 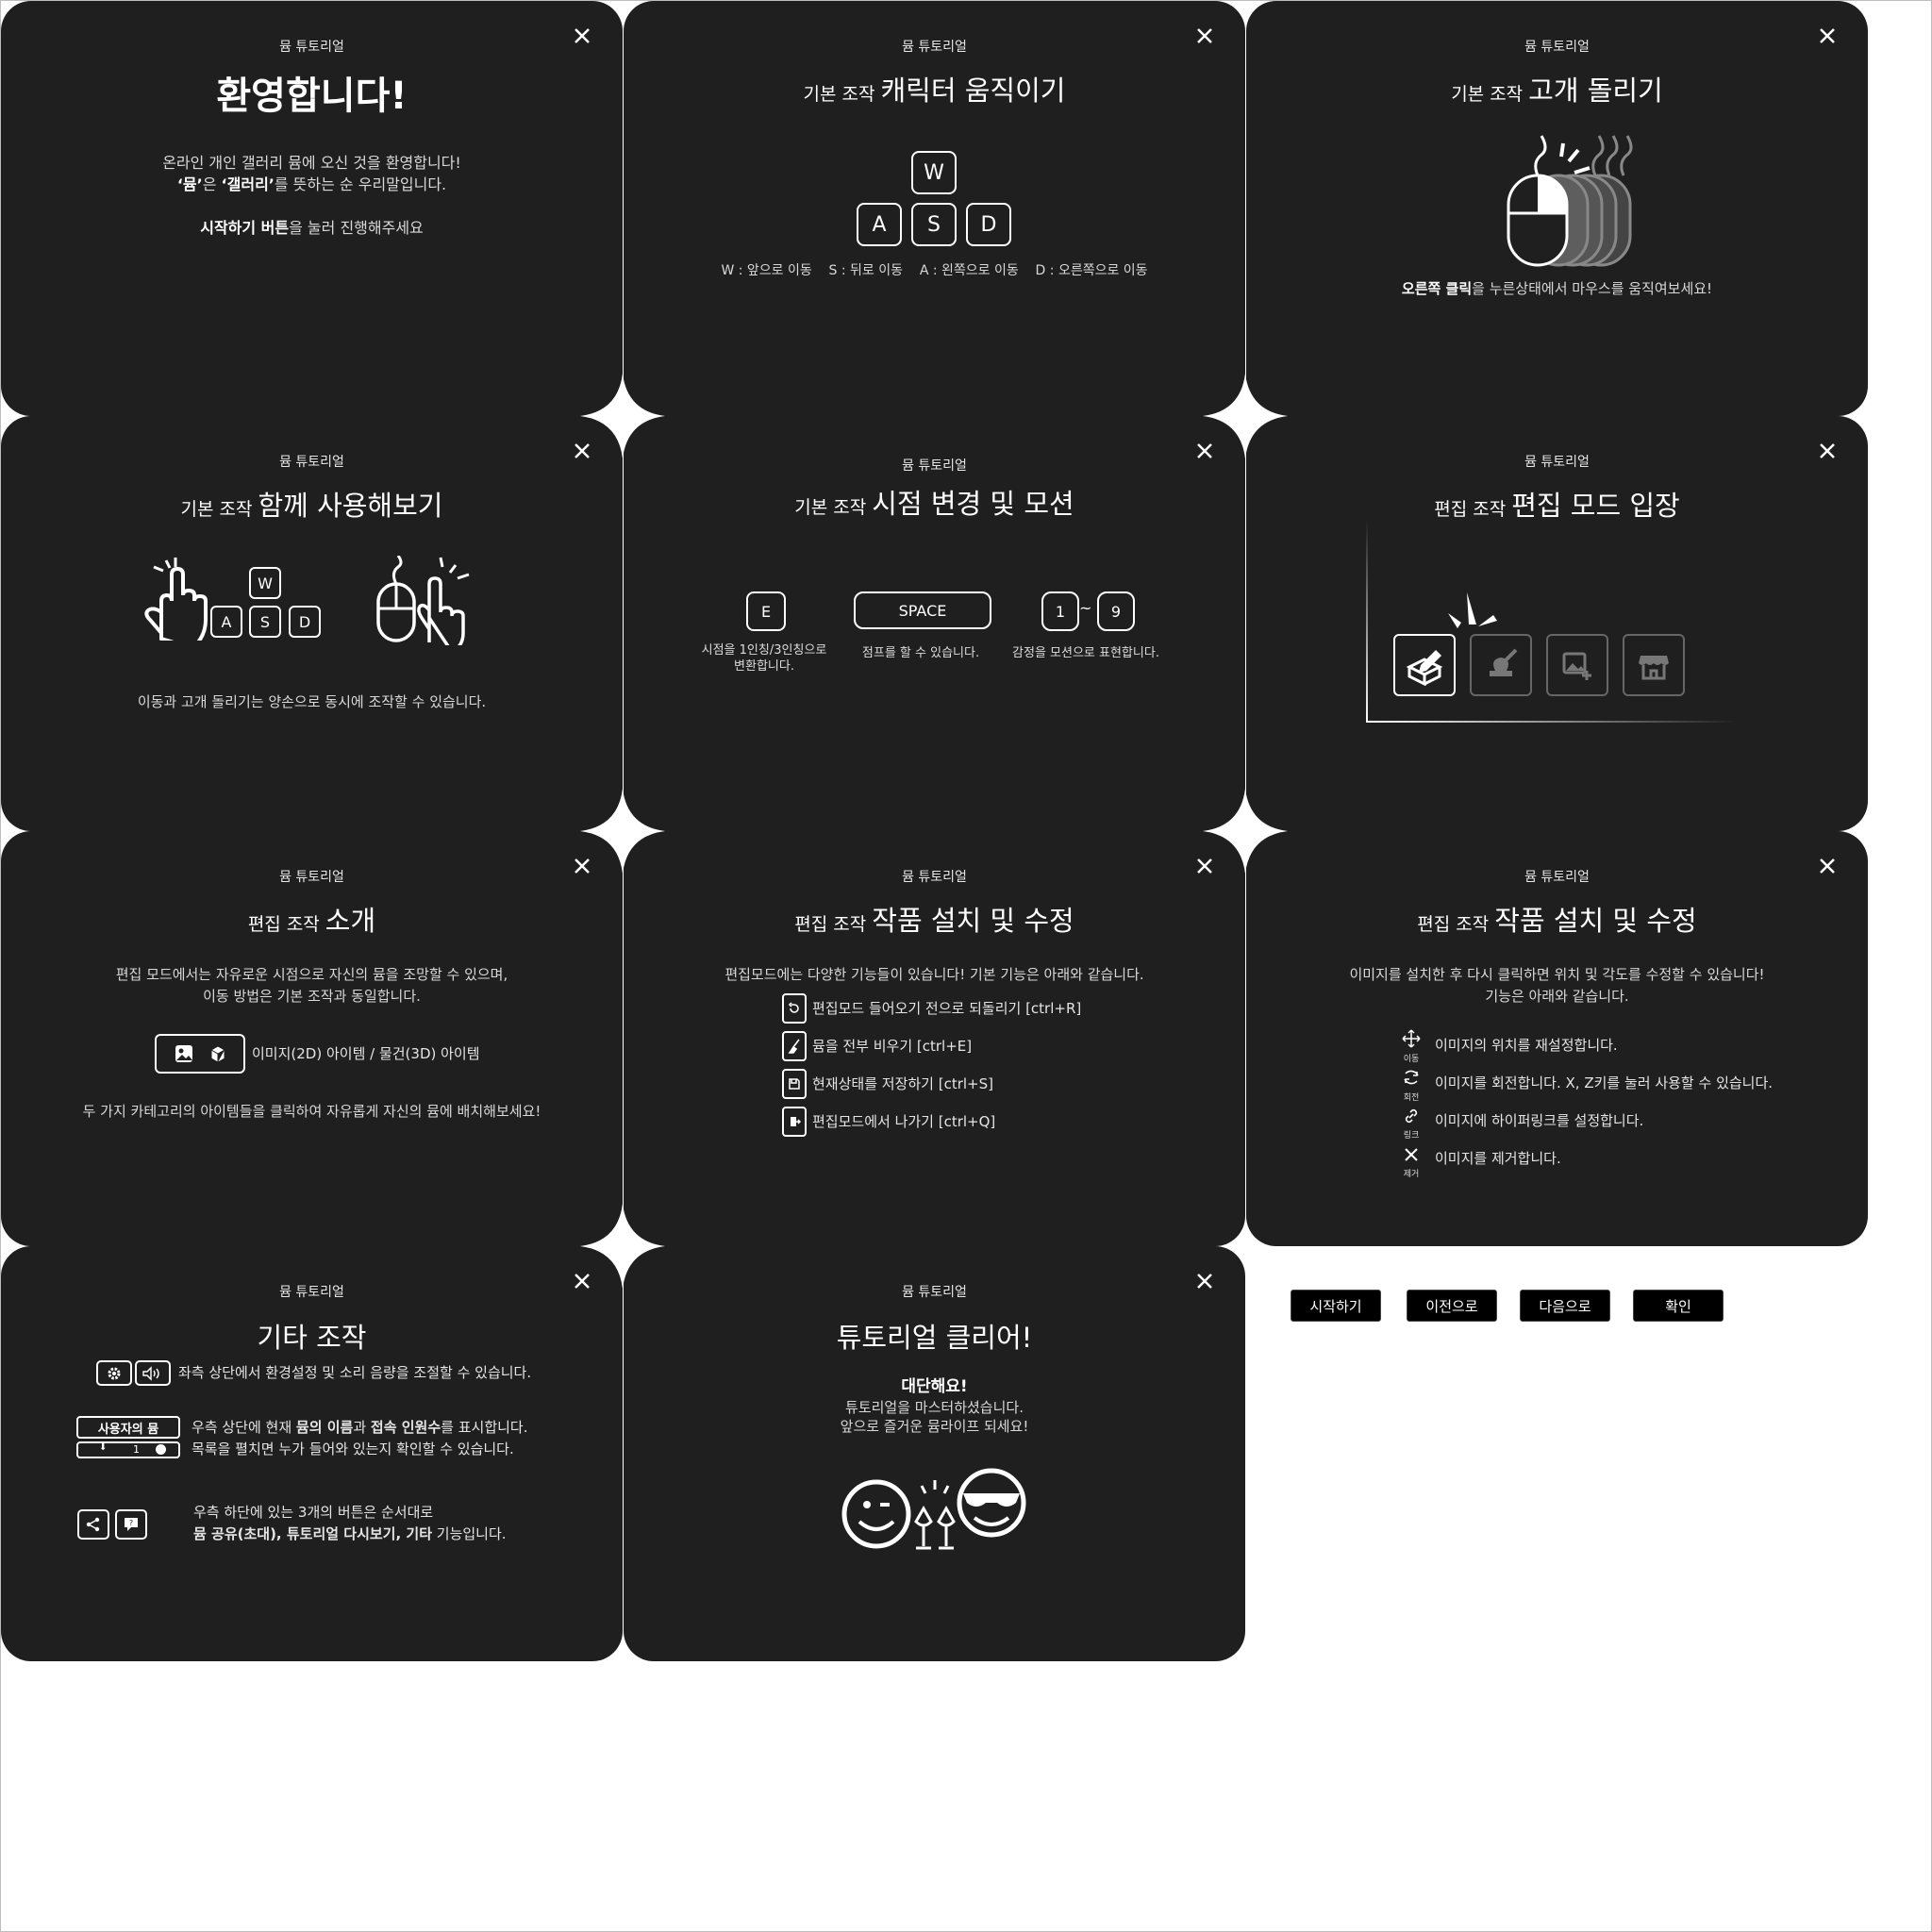 I want to click on corner-line-horizontal, so click(x=1552, y=722).